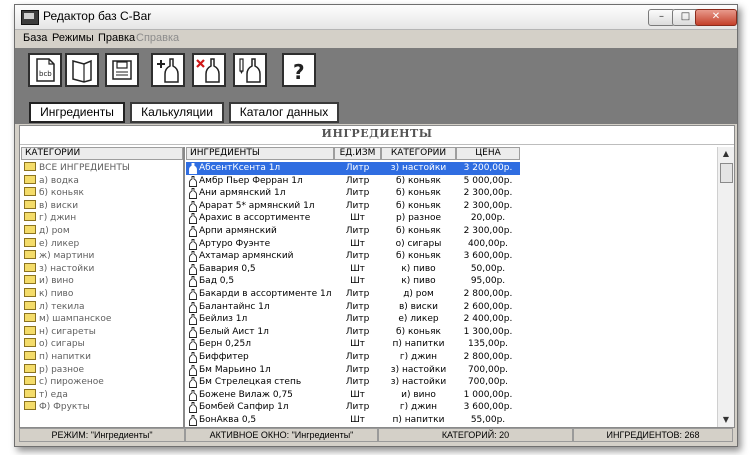  What do you see at coordinates (54, 370) in the screenshot?
I see `category-item: р) разное` at bounding box center [54, 370].